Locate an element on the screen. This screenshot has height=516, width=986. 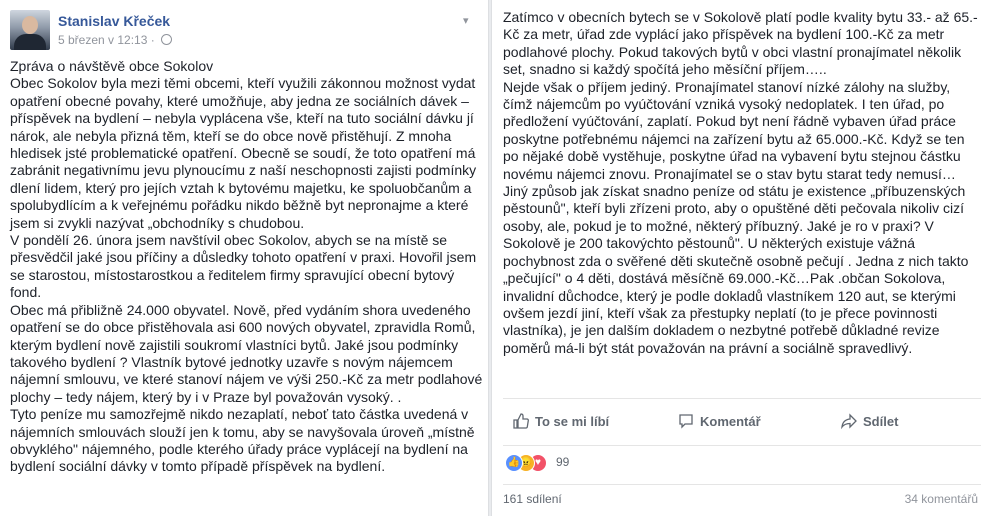
share-icon is located at coordinates (849, 421).